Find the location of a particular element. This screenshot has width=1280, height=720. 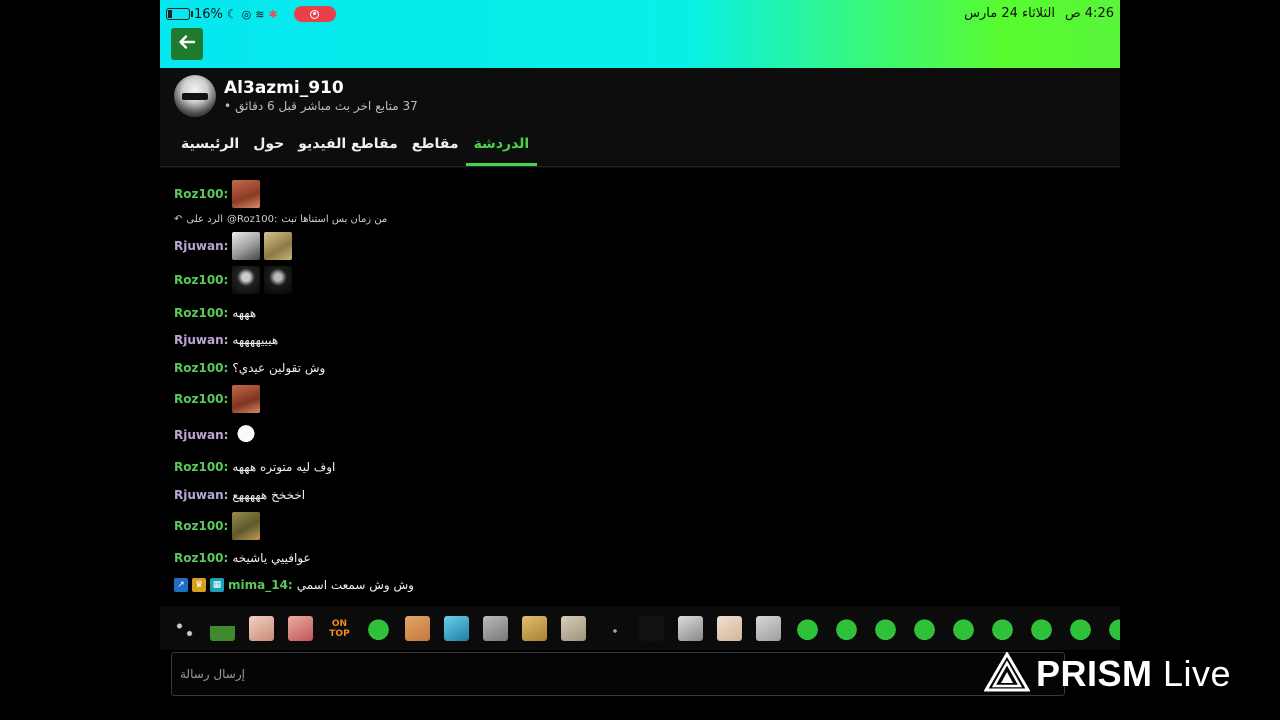

arrow-left-icon is located at coordinates (187, 44).